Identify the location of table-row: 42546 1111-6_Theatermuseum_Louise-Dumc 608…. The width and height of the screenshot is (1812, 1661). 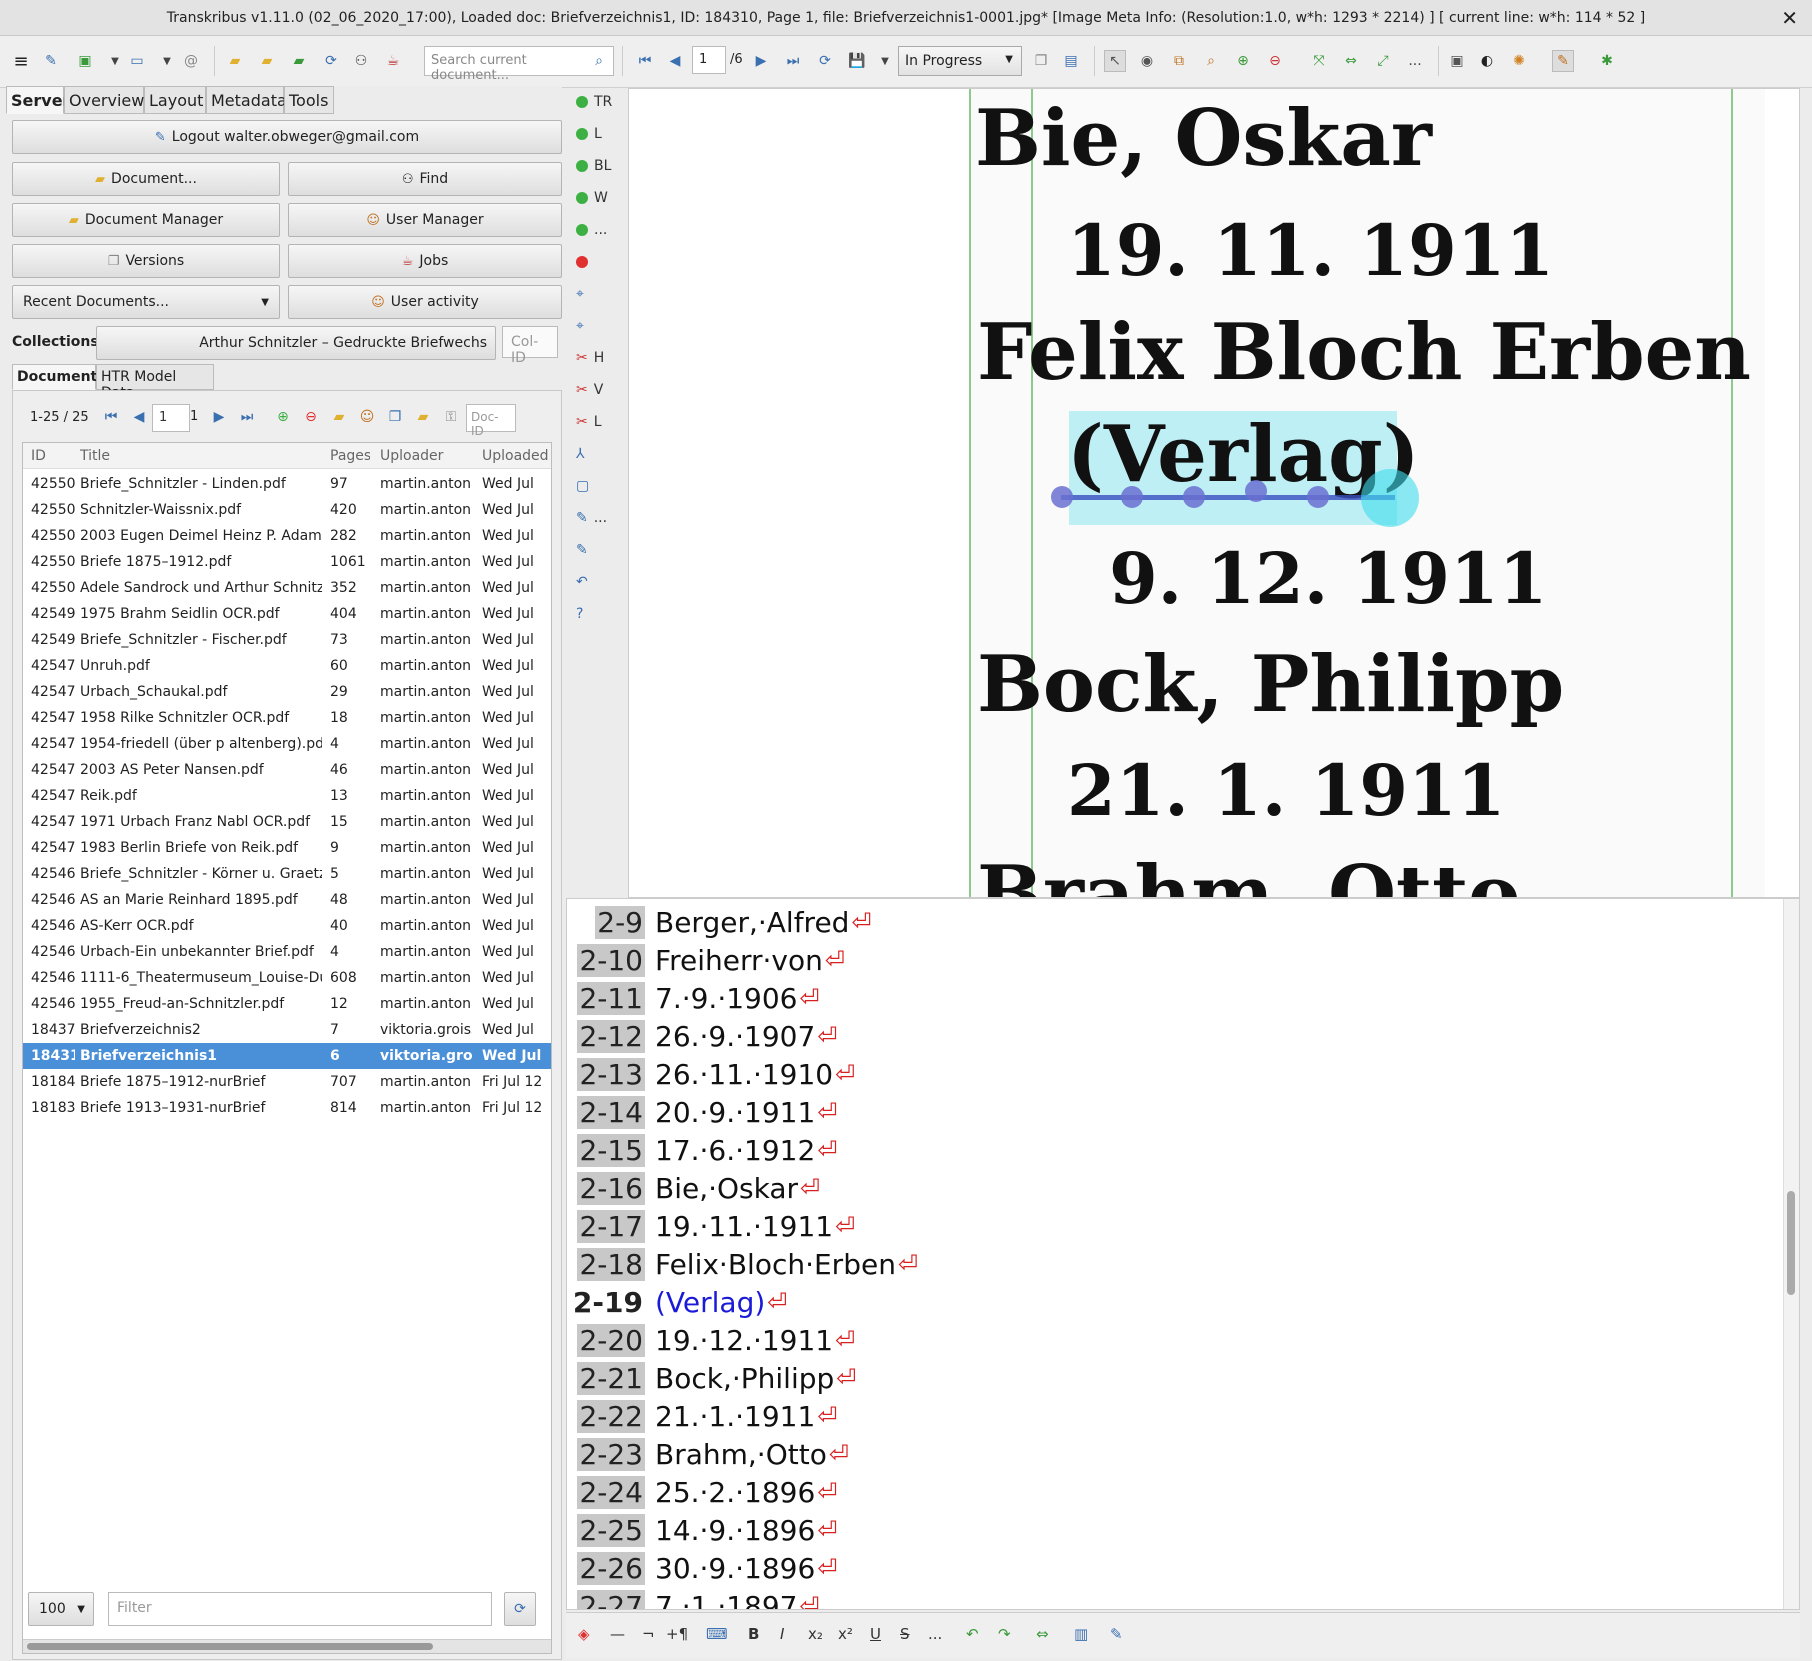
(287, 978).